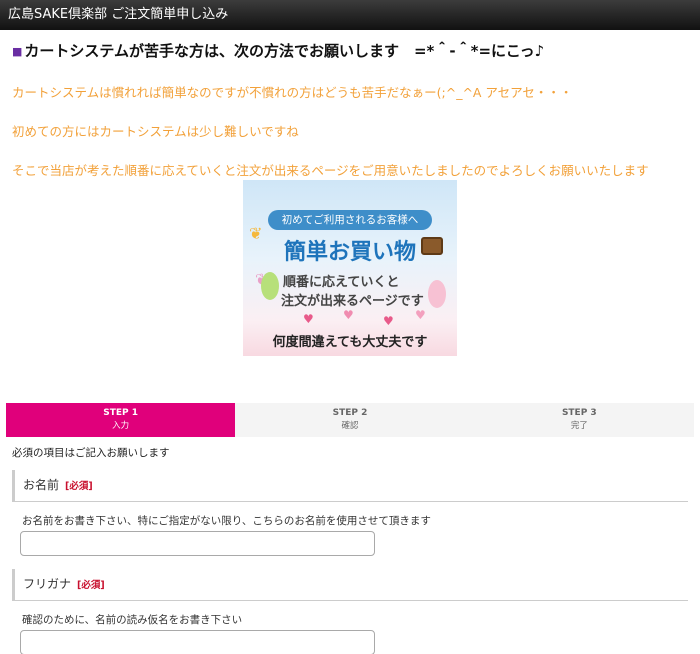 The height and width of the screenshot is (654, 700). Describe the element at coordinates (91, 453) in the screenshot. I see `required-note: 必須の項目はご記入お願いします` at that location.